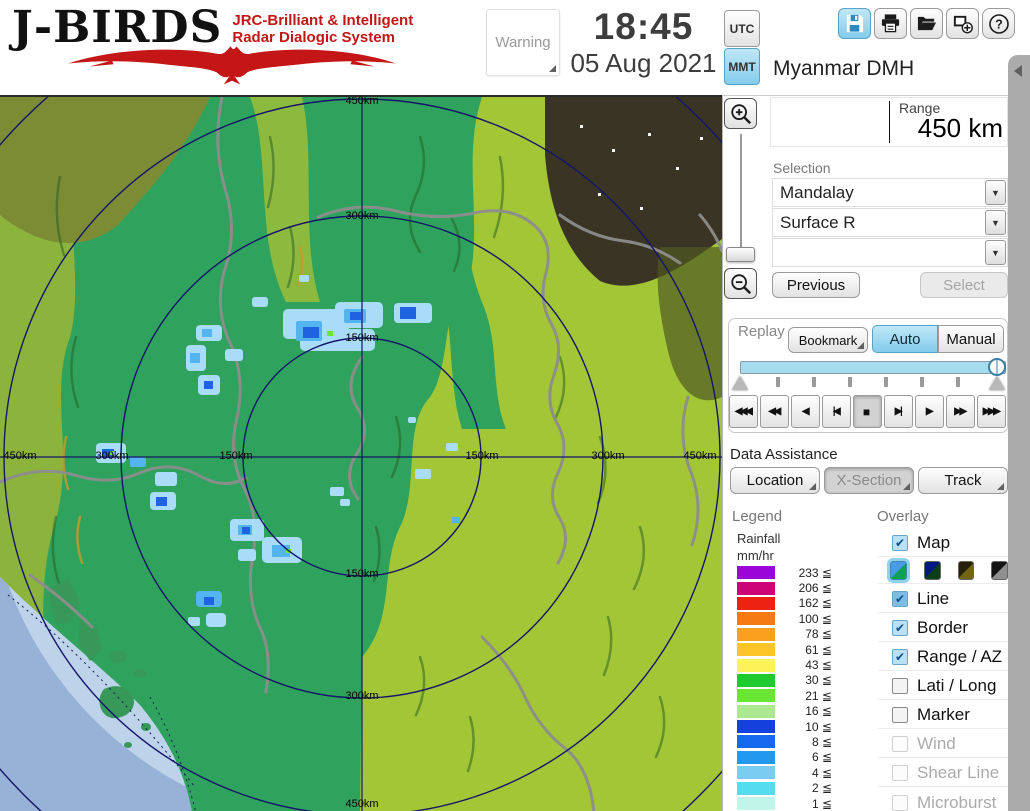 Image resolution: width=1030 pixels, height=811 pixels. What do you see at coordinates (943, 543) in the screenshot?
I see `overlay-item-map: ✔ Map` at bounding box center [943, 543].